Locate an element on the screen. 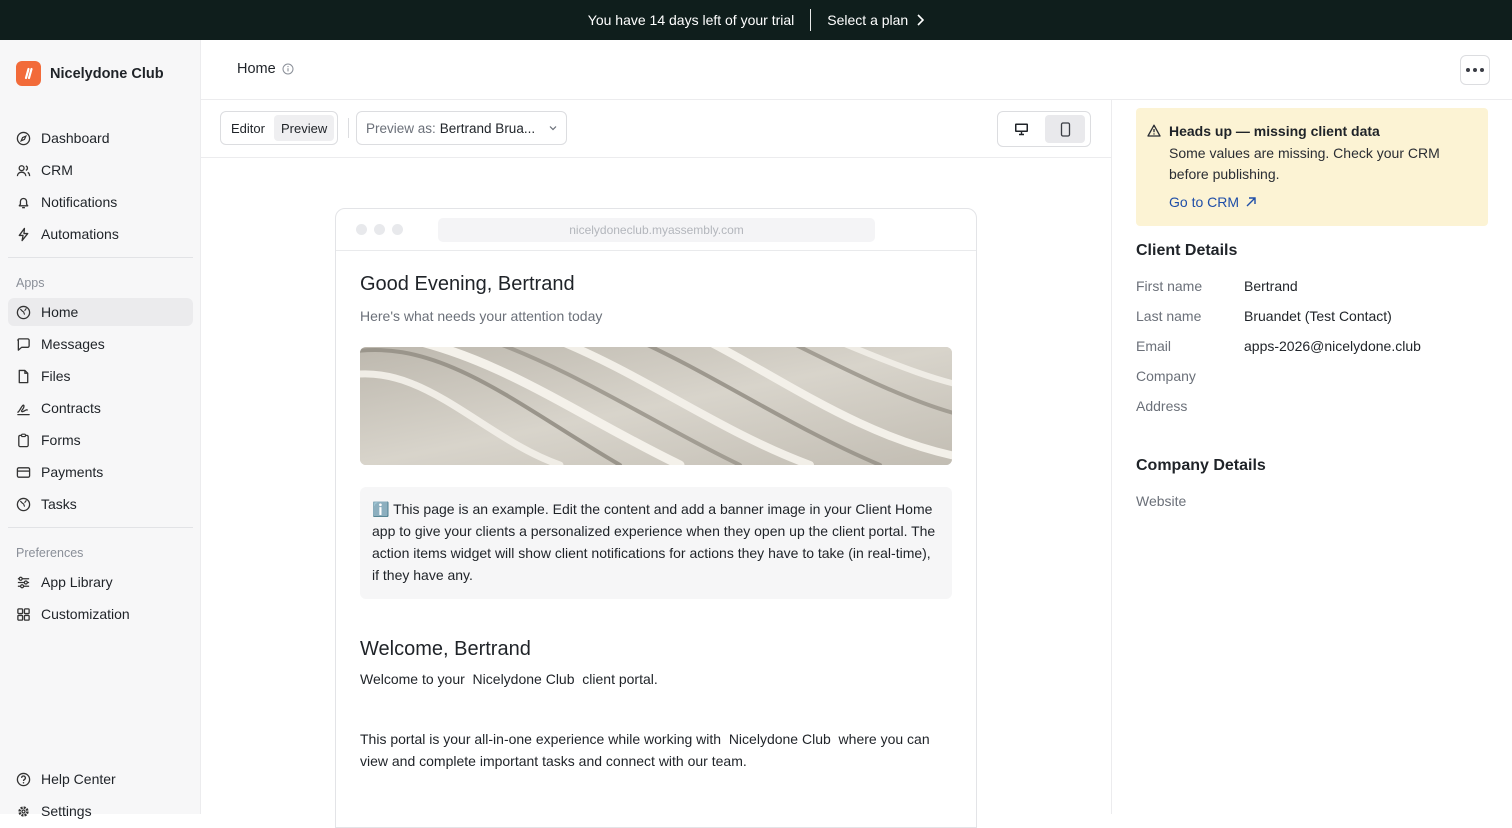  detail-row-email: Email apps-2026@nicelydone.club is located at coordinates (1278, 346).